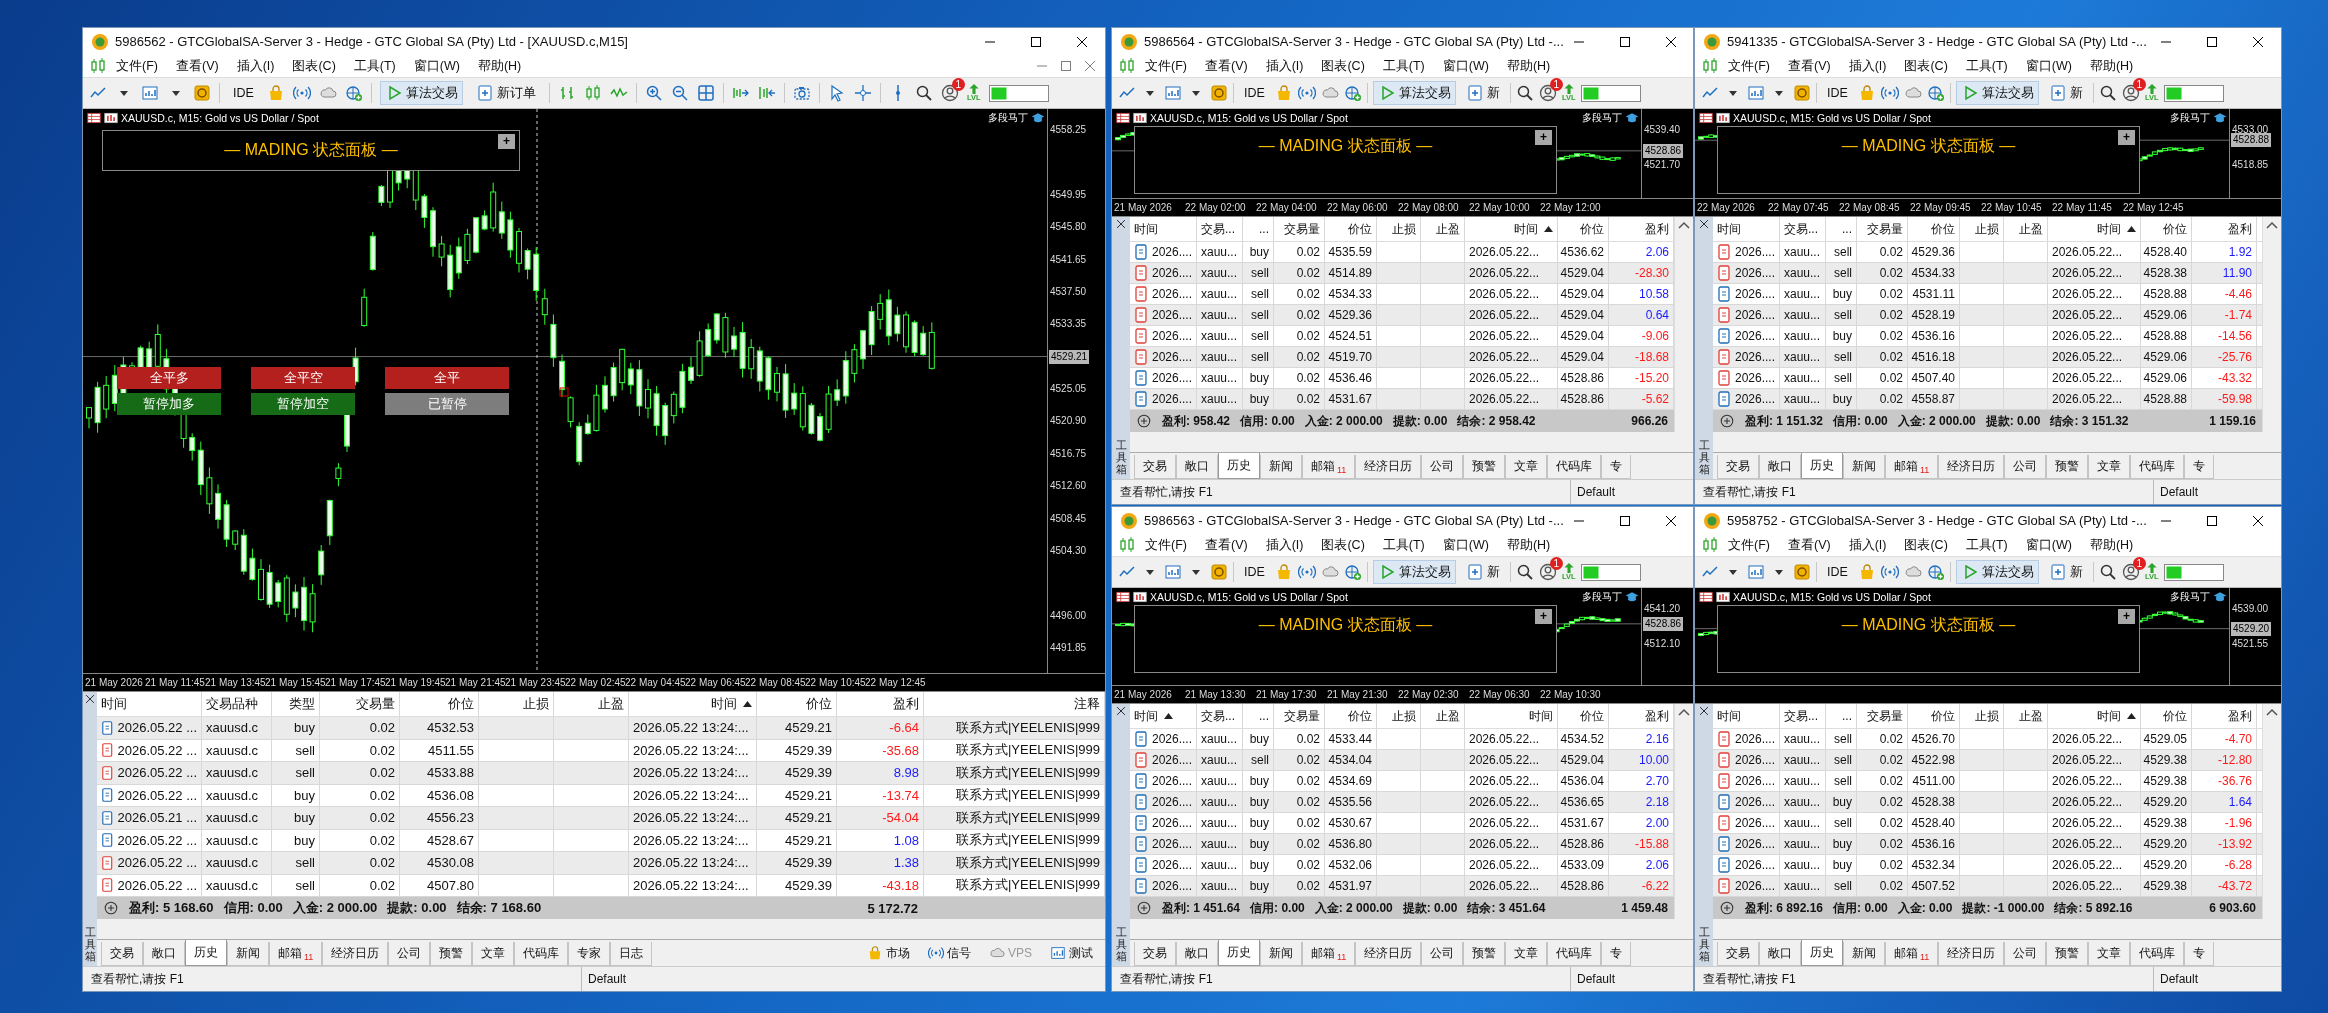  I want to click on table-row: 2026.... xauu... sell 0.02 4534.04 2026.05.22... 4529.04 10.00, so click(1402, 760).